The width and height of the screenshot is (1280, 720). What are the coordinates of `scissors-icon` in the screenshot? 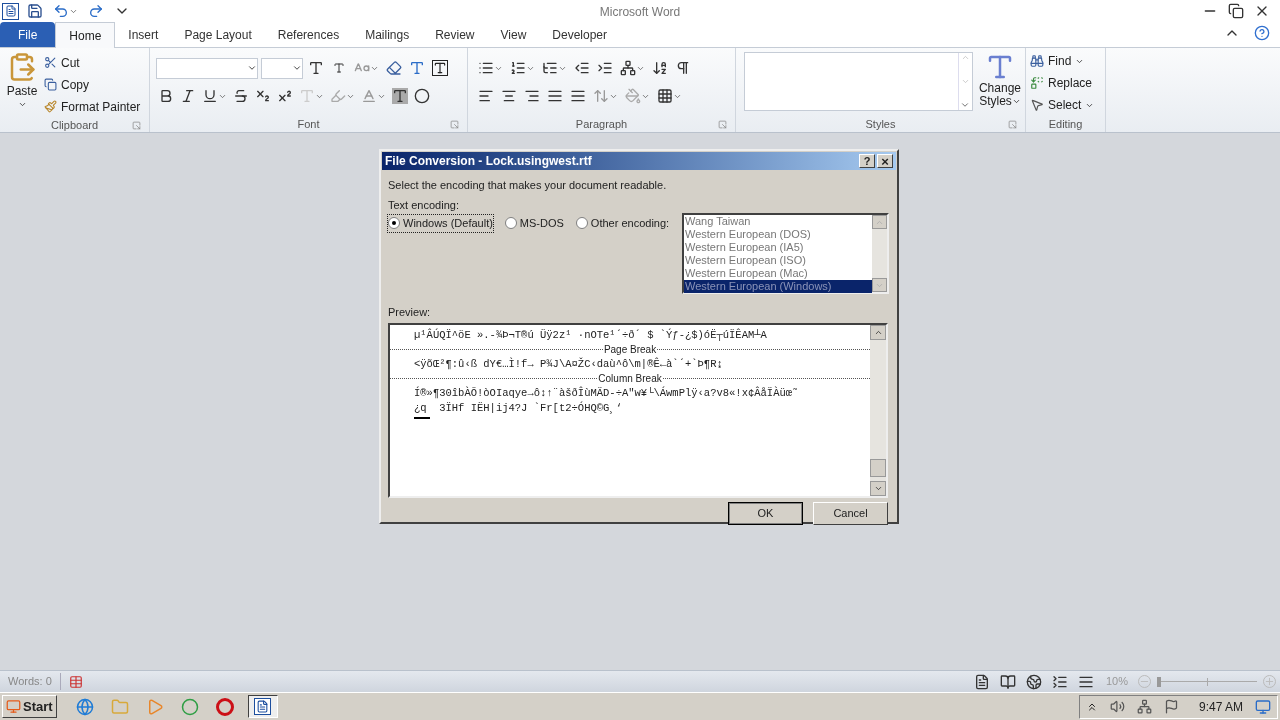 It's located at (50, 62).